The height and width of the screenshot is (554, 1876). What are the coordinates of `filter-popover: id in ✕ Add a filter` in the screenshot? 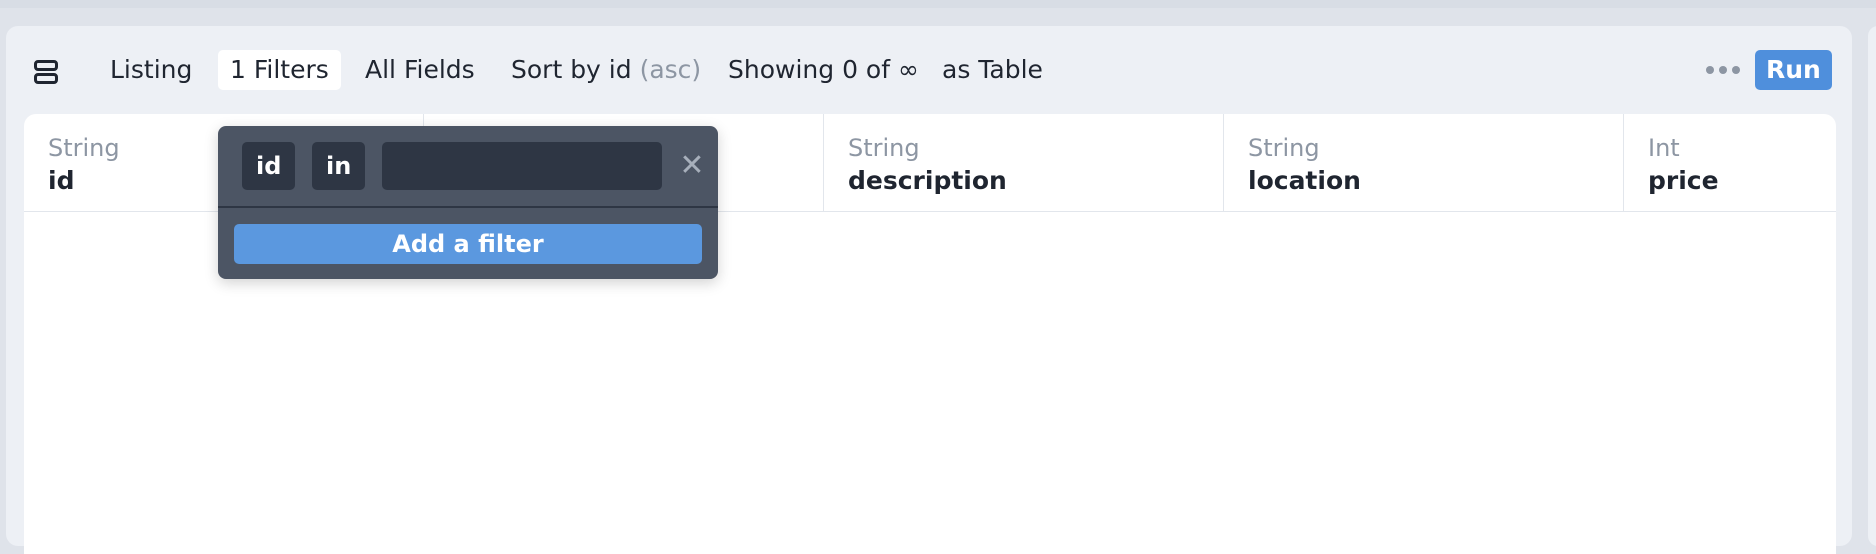 It's located at (468, 202).